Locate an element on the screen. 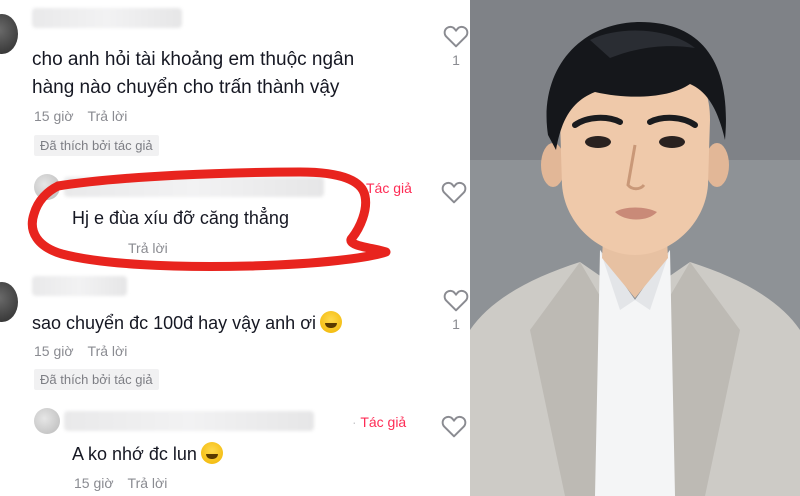  grinning-emoji-icon is located at coordinates (211, 453).